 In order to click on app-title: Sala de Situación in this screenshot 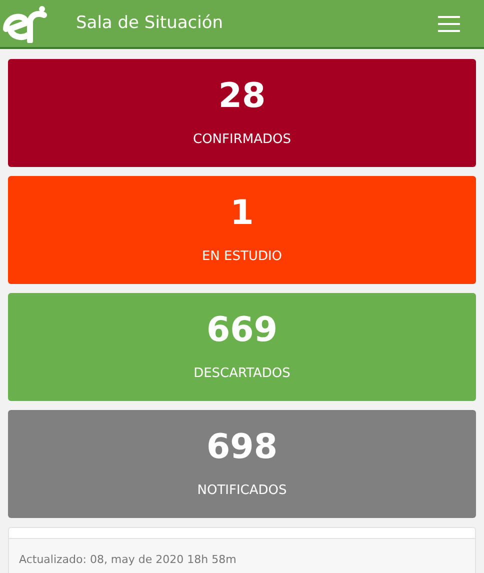, I will do `click(150, 23)`.